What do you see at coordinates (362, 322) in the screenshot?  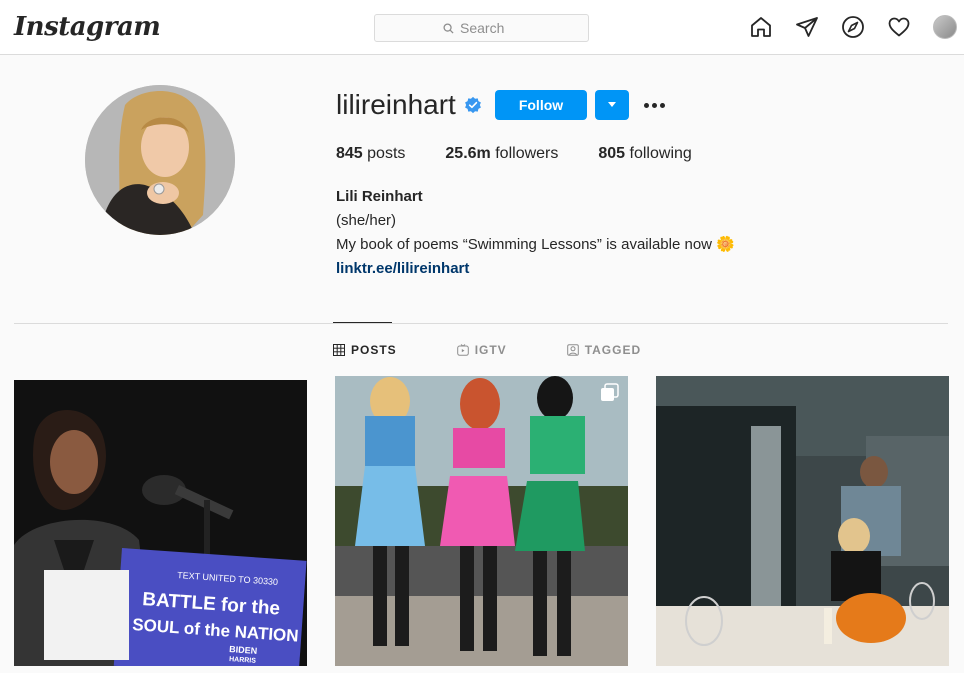 I see `active-tab-indicator` at bounding box center [362, 322].